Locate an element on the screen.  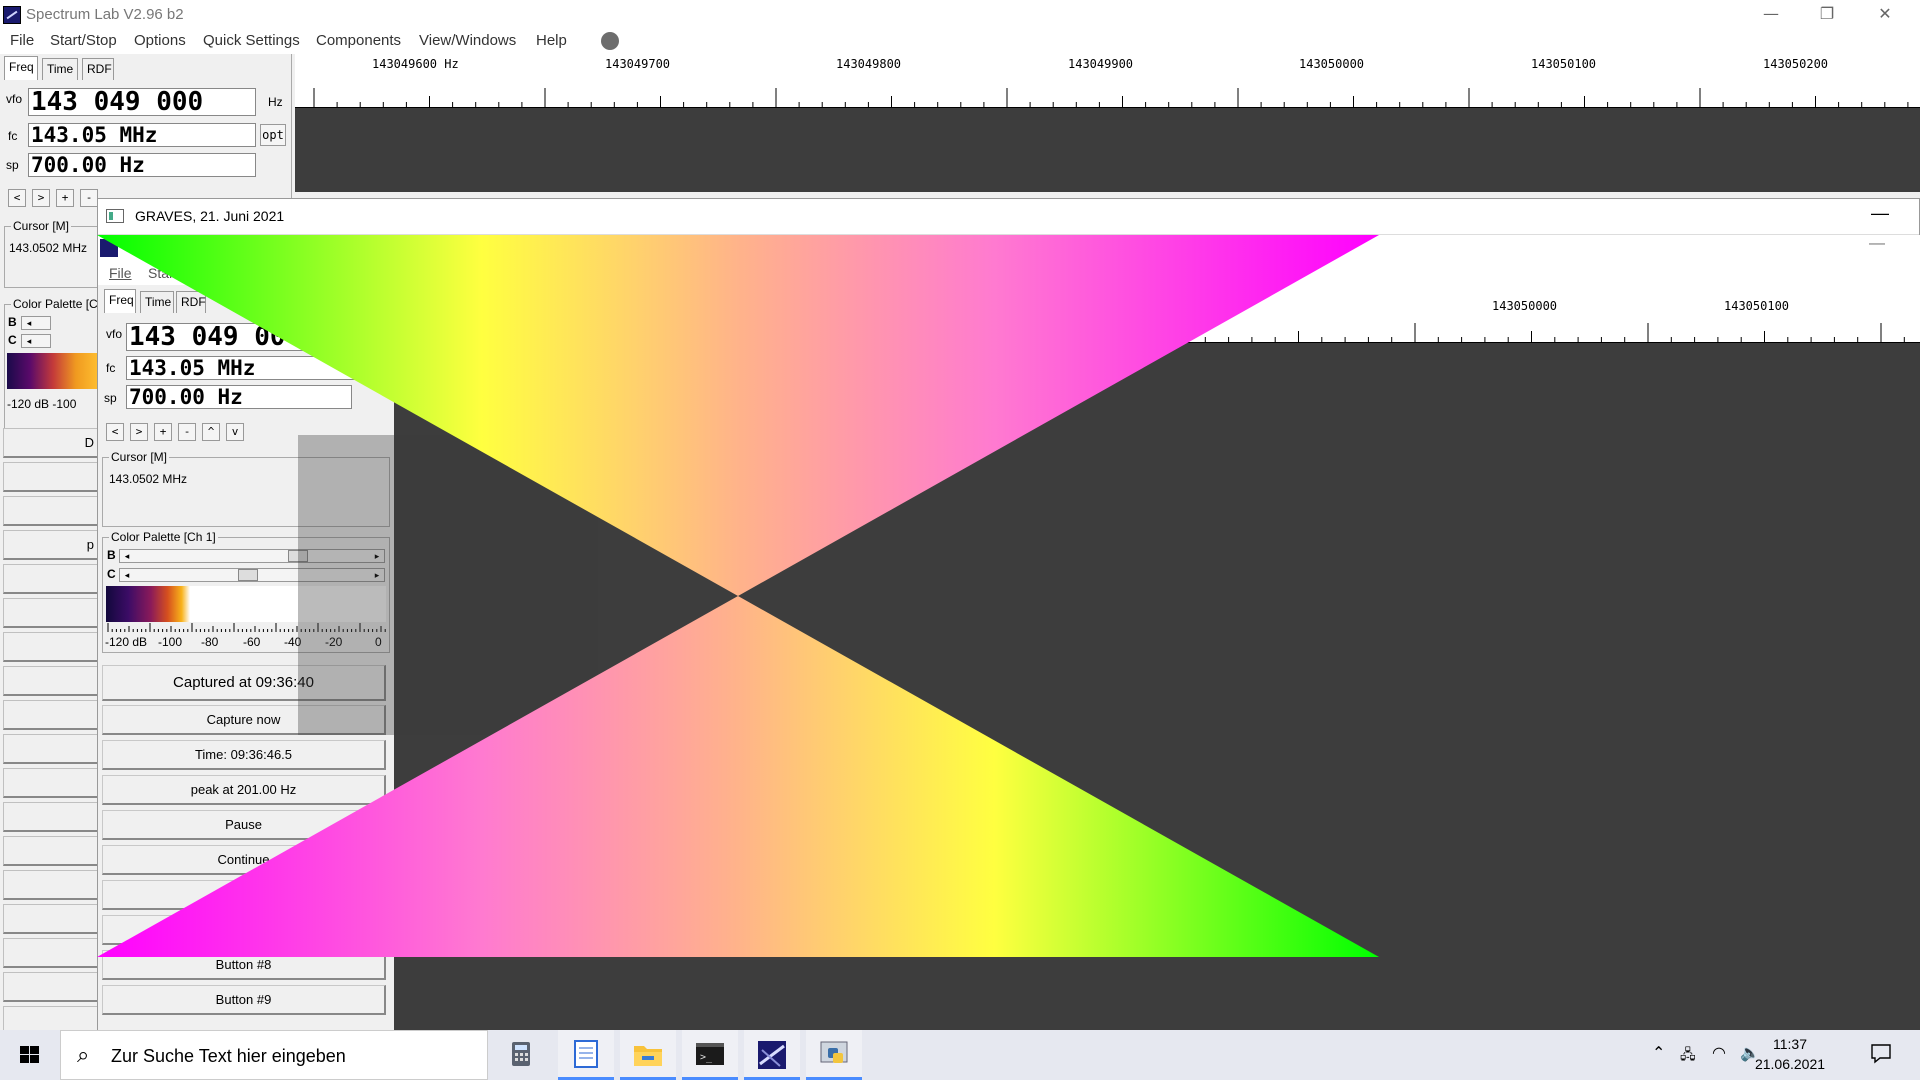
button-9: Button #9 is located at coordinates (244, 1000).